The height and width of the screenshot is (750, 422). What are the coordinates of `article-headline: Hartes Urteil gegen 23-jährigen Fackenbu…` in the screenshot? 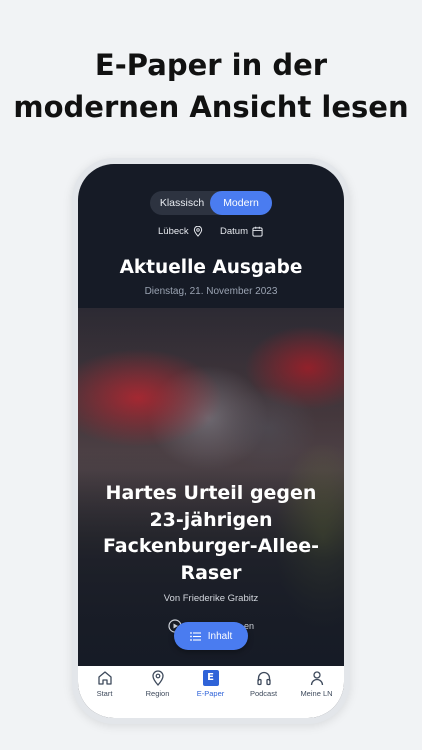 It's located at (211, 533).